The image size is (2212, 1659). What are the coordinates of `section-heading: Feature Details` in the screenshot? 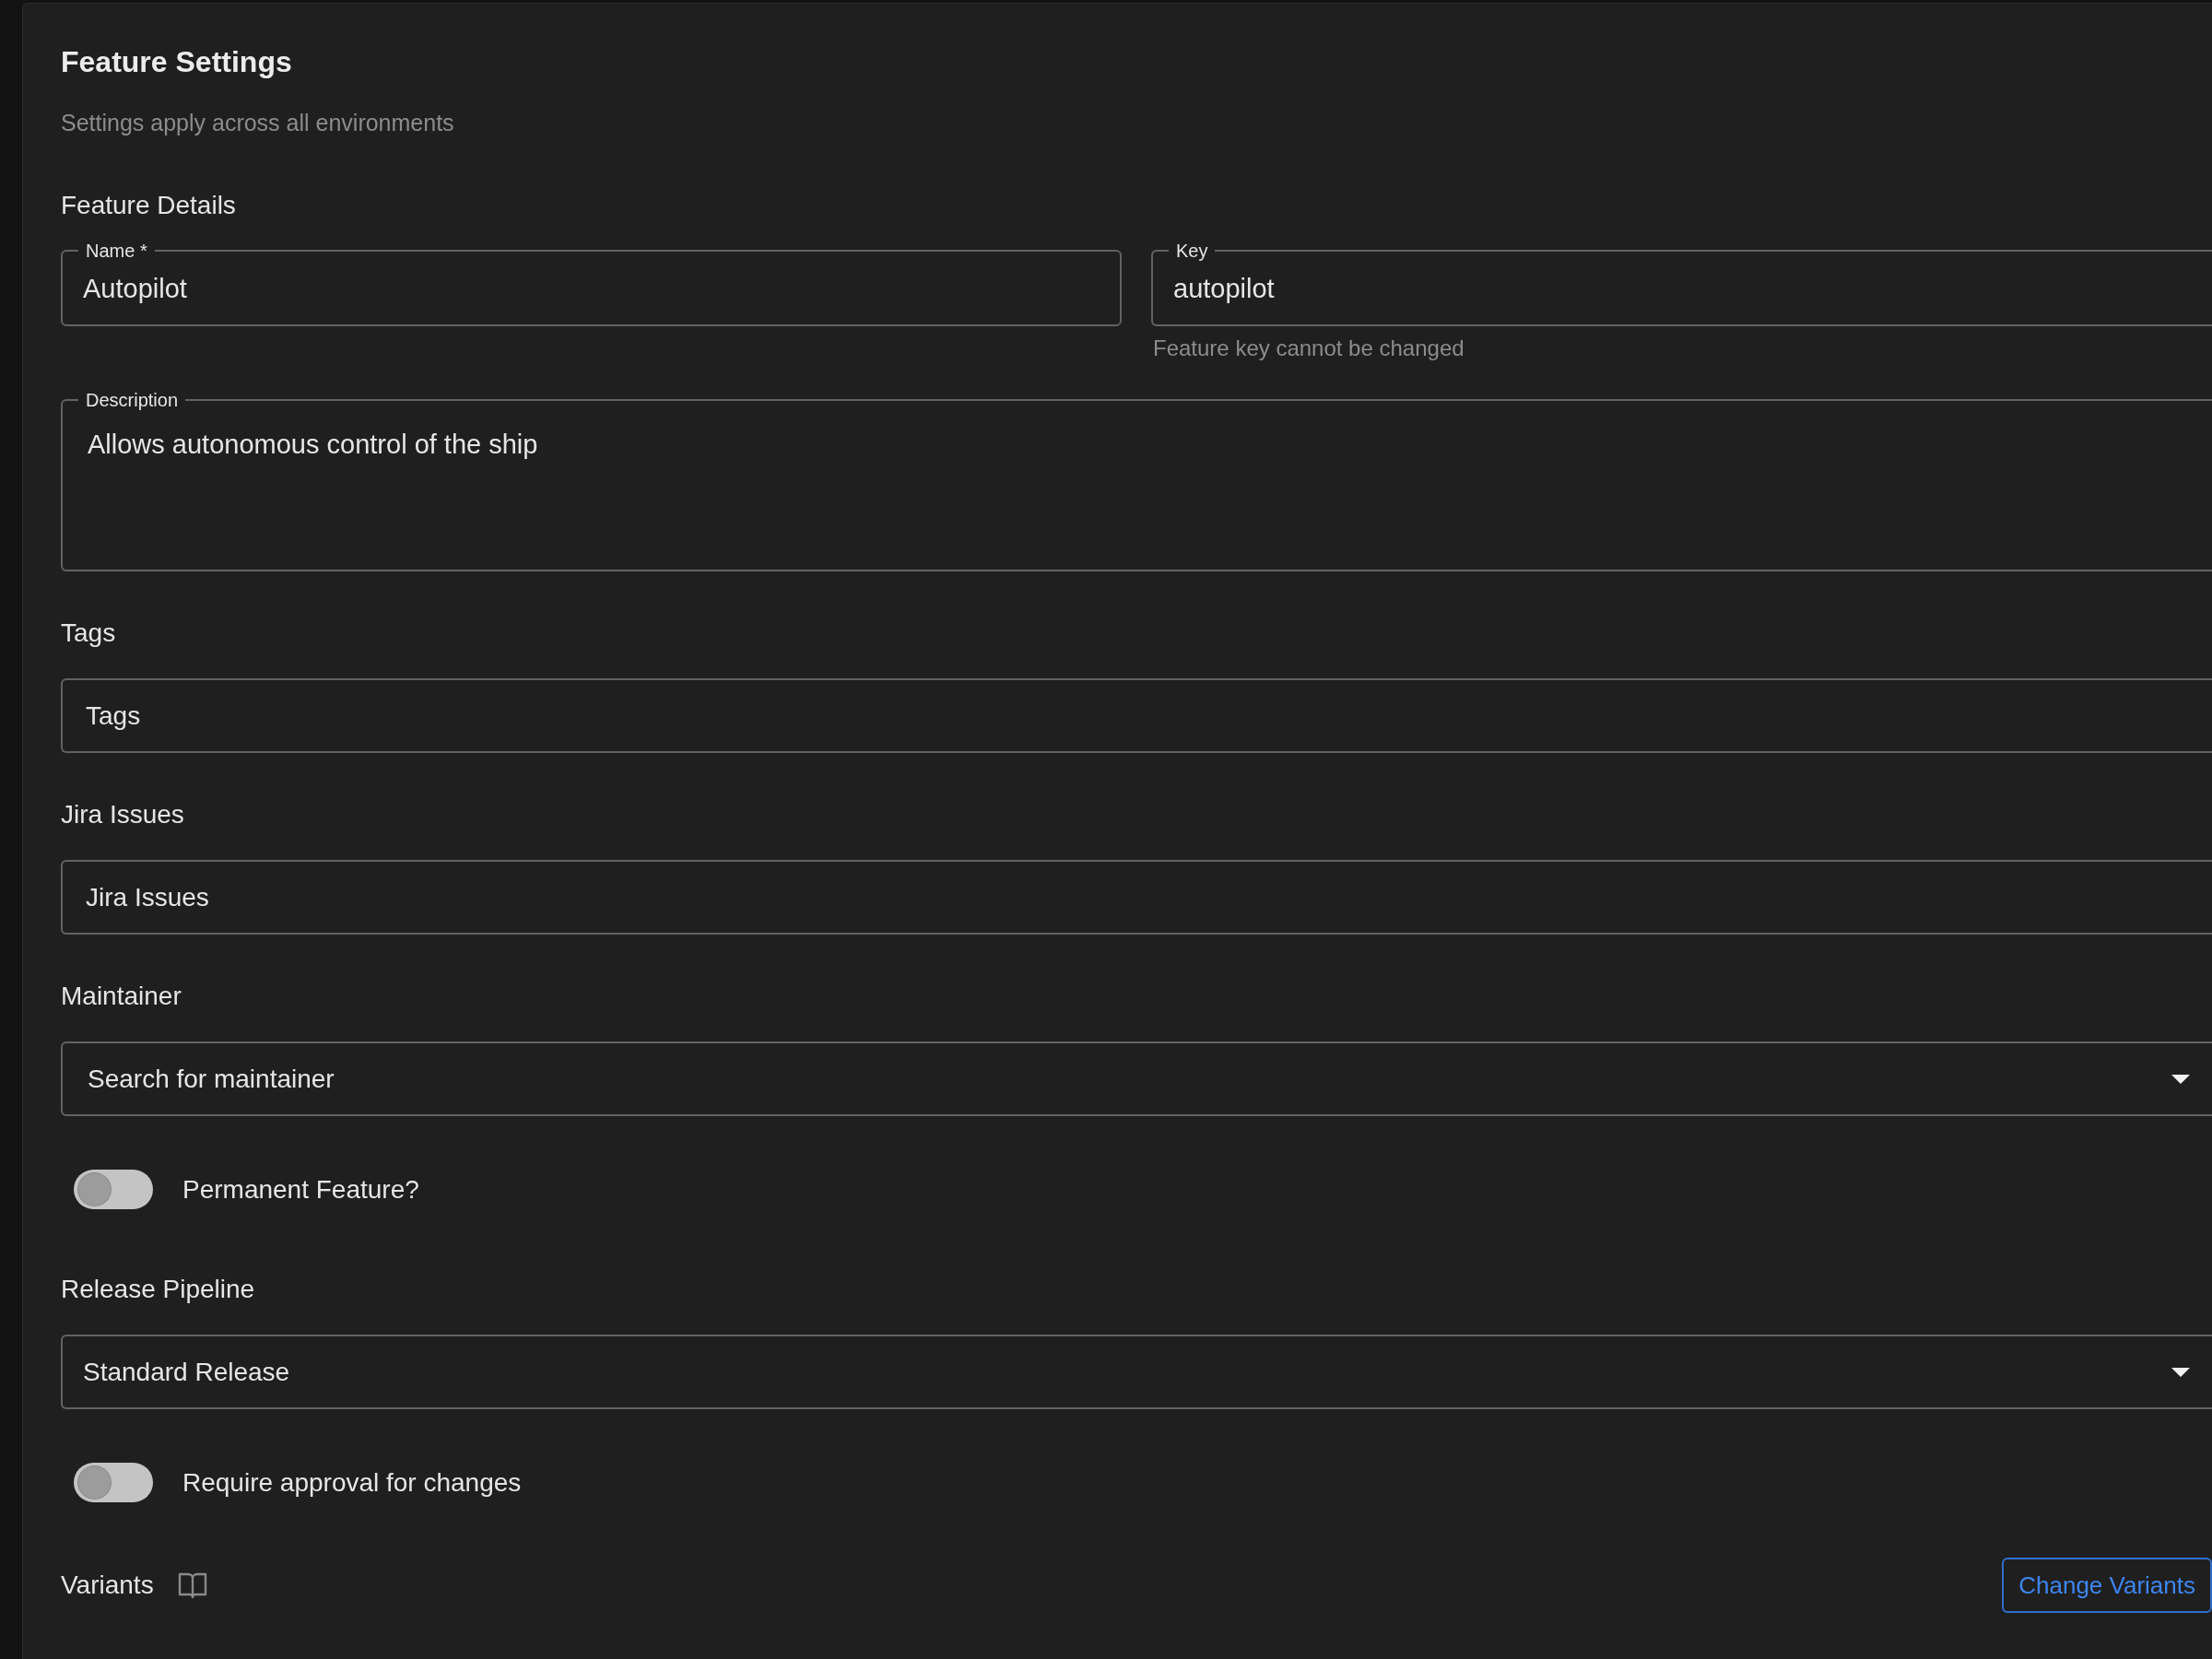 It's located at (148, 205).